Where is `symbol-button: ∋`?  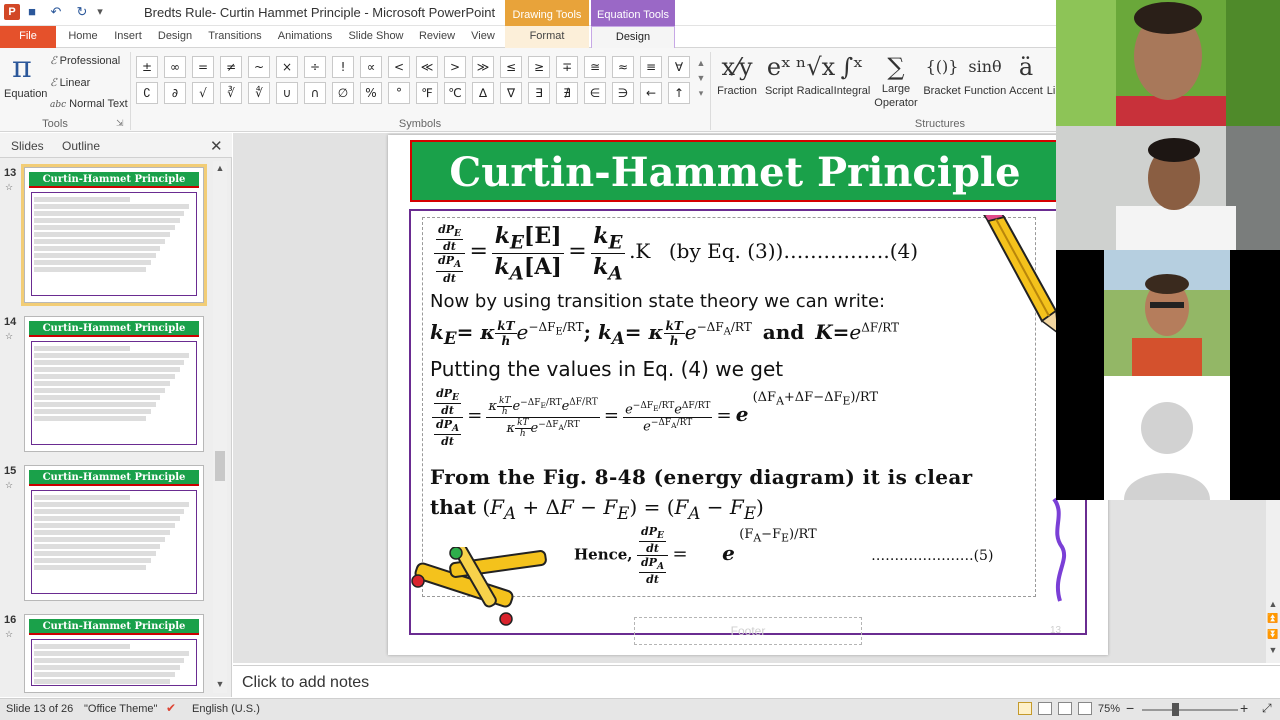 symbol-button: ∋ is located at coordinates (623, 93).